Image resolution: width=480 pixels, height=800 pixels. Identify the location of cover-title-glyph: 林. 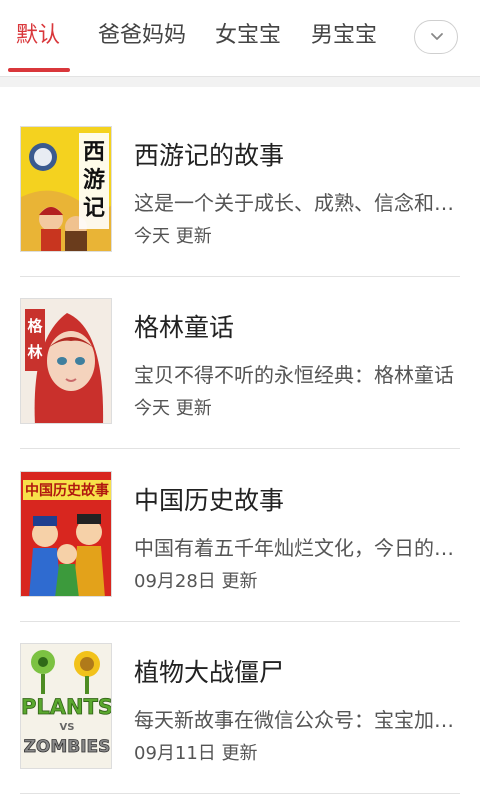
(35, 352).